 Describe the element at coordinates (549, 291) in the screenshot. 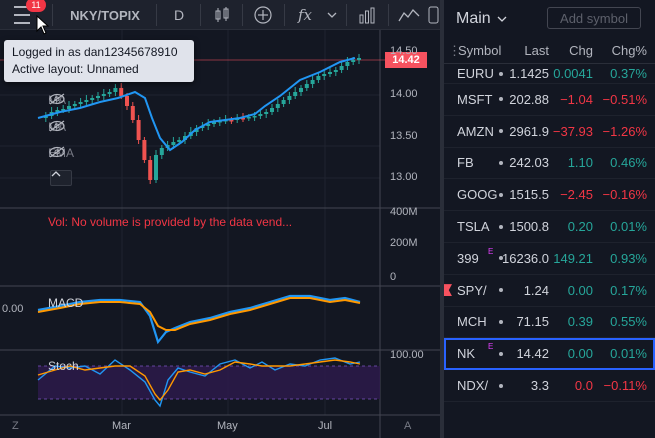

I see `watchlist-row: SPY/1.24 0.00 0.17%` at that location.